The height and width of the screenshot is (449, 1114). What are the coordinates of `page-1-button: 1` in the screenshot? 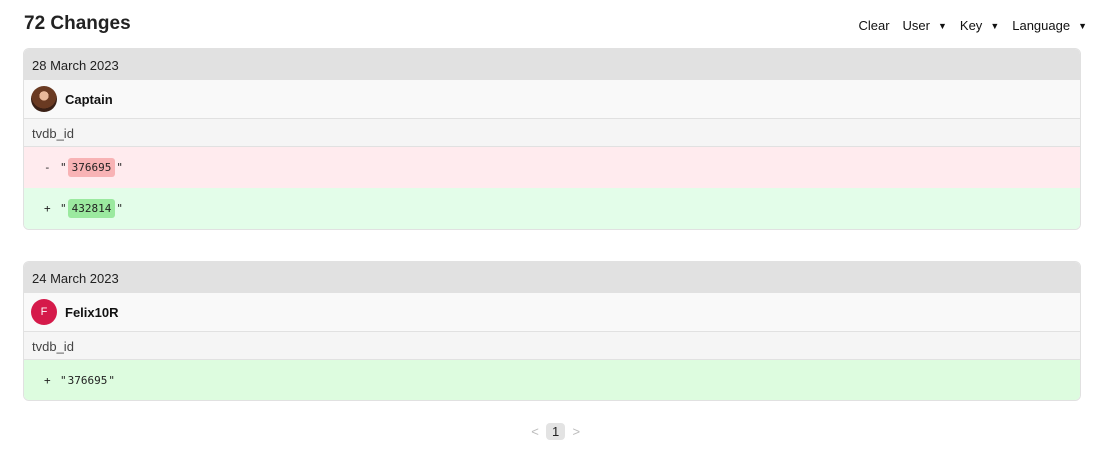 It's located at (556, 431).